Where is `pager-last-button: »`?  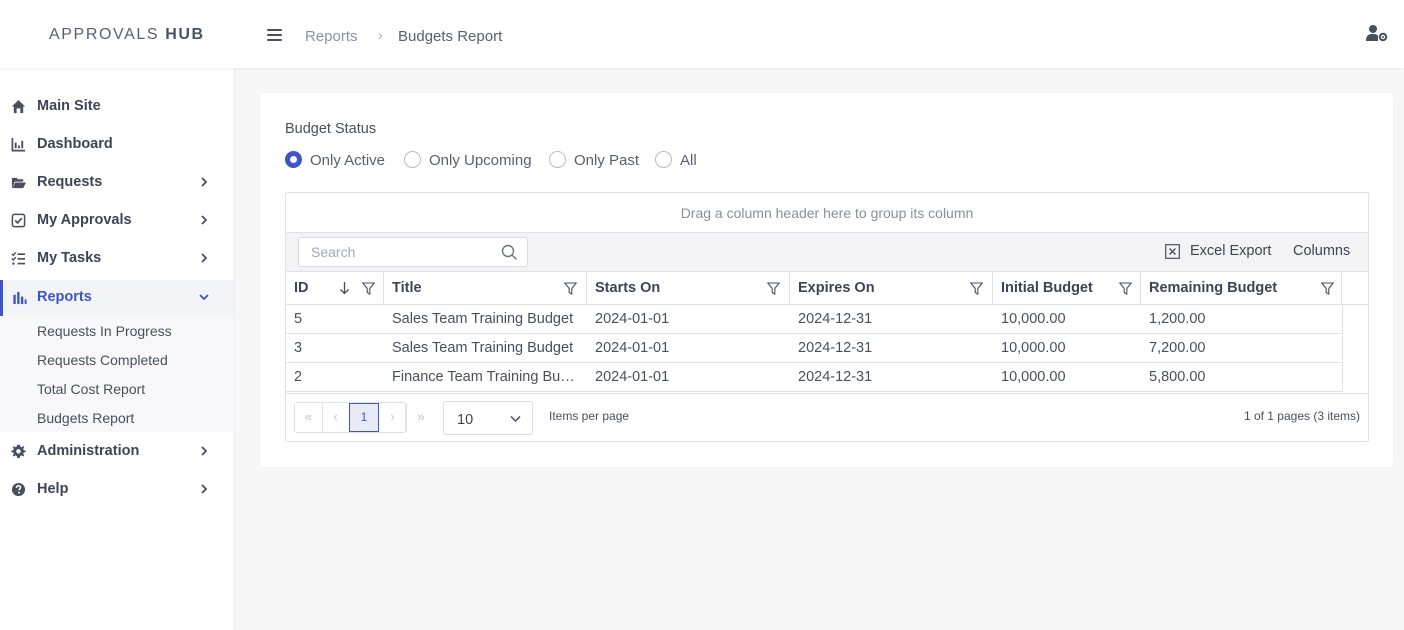
pager-last-button: » is located at coordinates (421, 417).